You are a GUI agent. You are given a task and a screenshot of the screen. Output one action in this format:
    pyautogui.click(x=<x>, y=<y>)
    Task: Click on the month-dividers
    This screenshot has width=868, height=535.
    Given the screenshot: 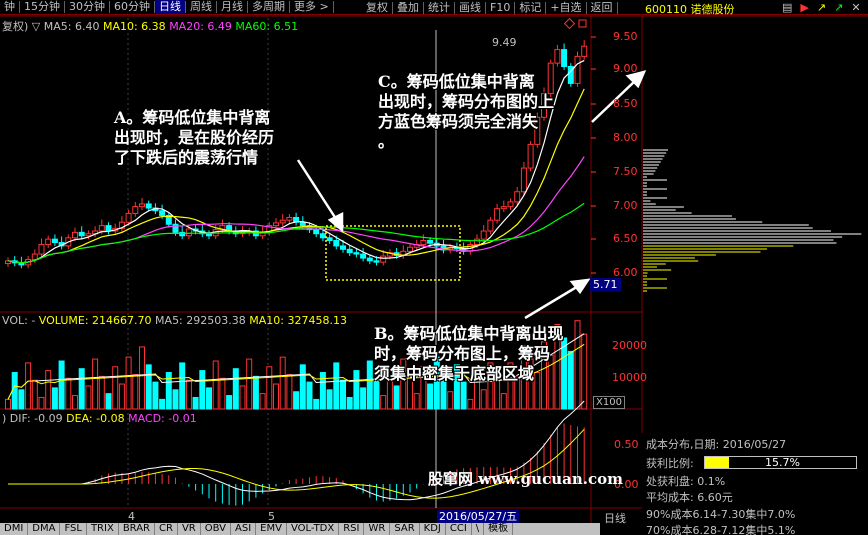 What is the action you would take?
    pyautogui.click(x=198, y=263)
    